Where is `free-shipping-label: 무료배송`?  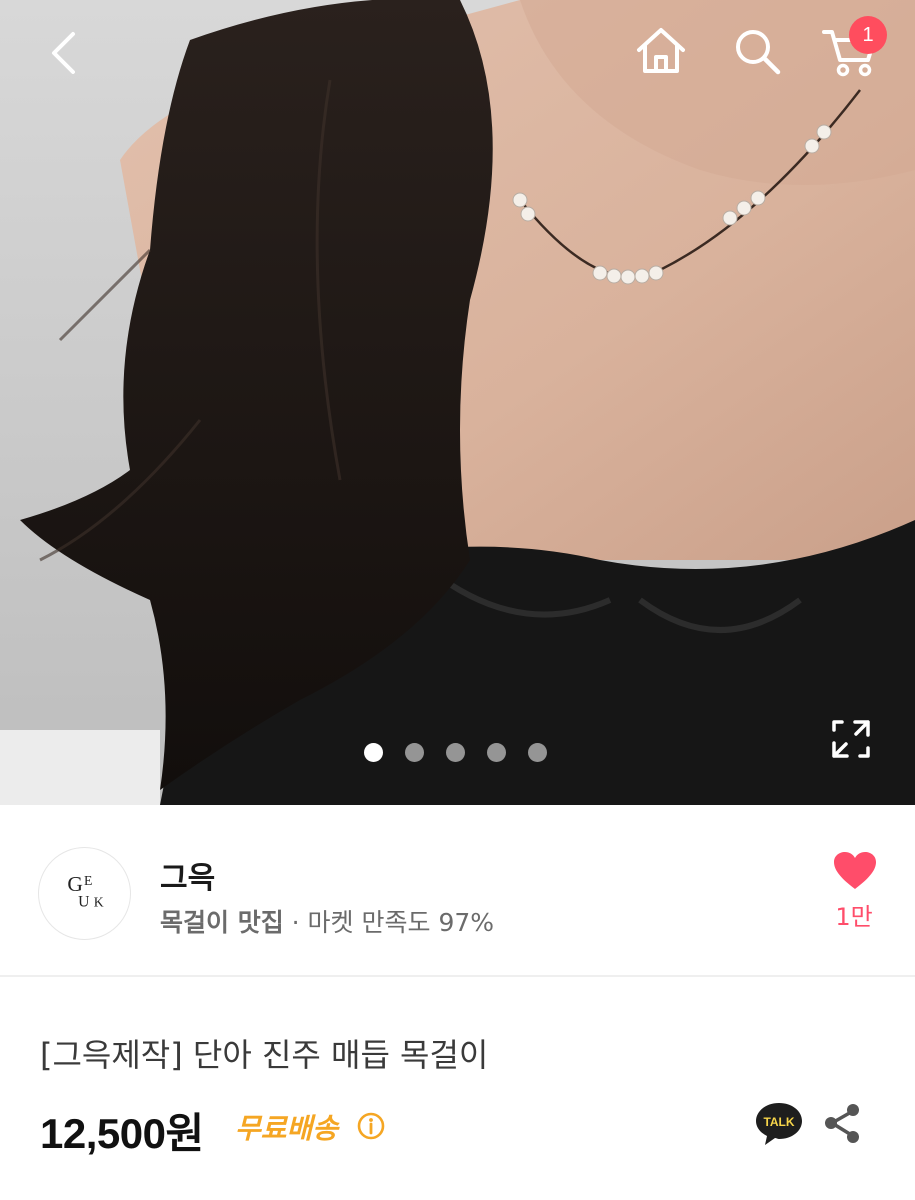 free-shipping-label: 무료배송 is located at coordinates (287, 1128).